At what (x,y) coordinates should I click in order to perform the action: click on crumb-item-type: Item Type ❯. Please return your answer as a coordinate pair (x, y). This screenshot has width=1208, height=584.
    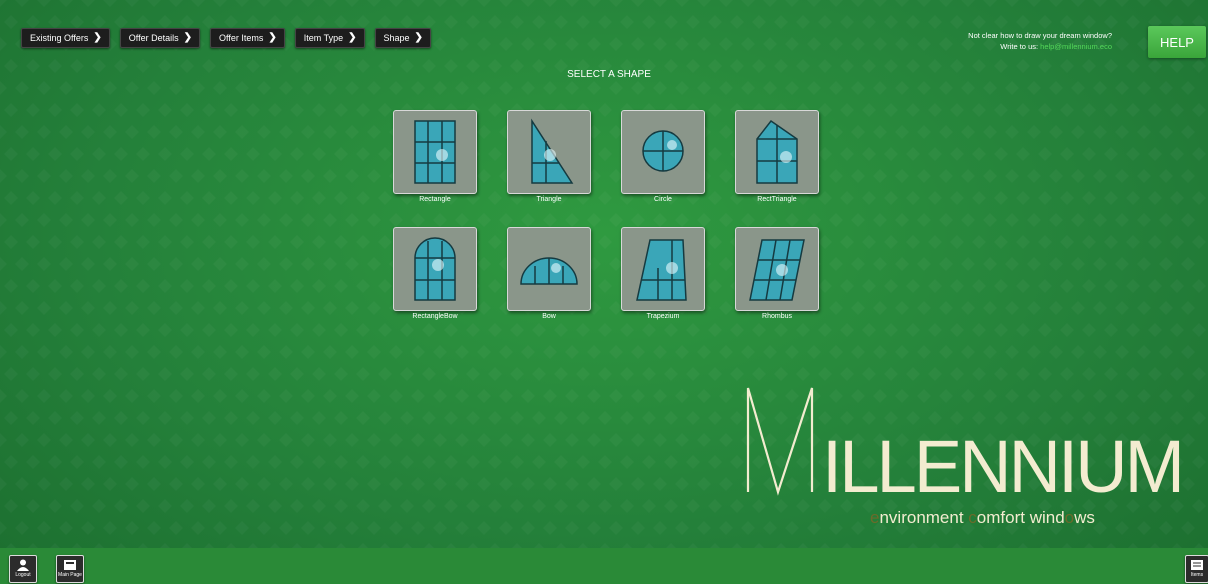
    Looking at the image, I should click on (329, 38).